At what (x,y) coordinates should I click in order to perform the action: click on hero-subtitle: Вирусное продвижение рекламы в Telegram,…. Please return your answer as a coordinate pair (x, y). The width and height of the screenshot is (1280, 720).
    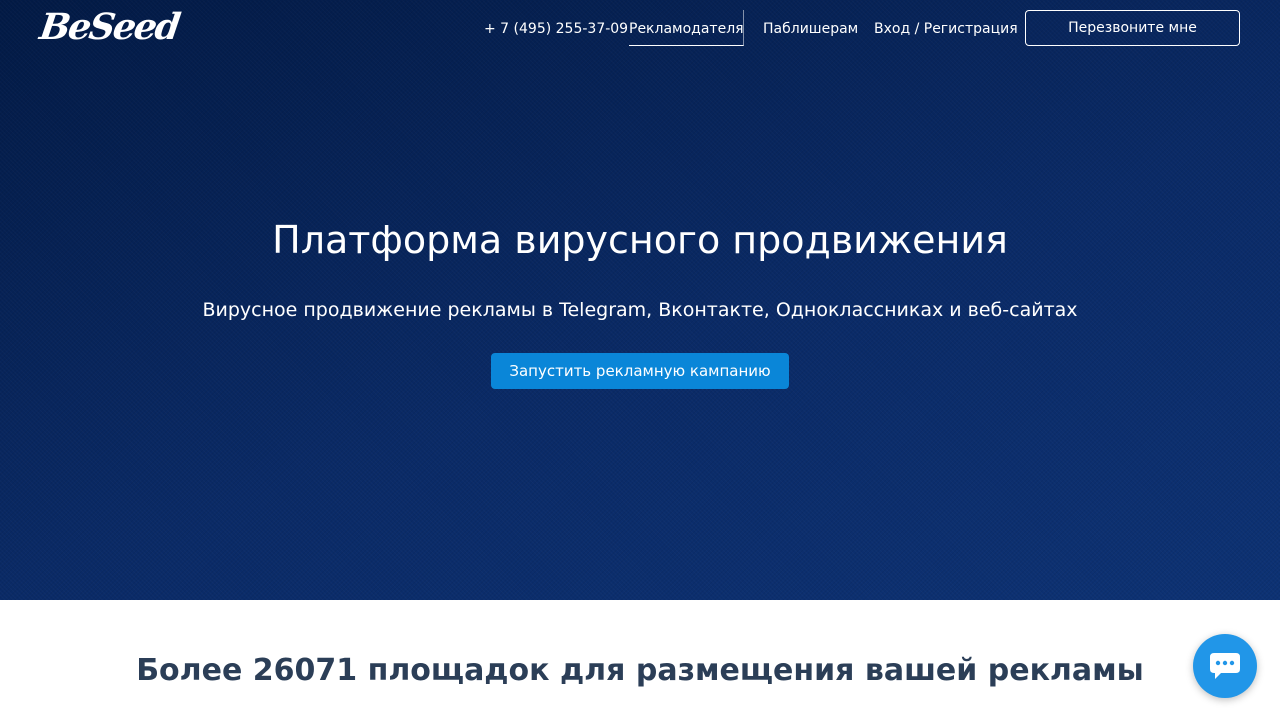
    Looking at the image, I should click on (640, 310).